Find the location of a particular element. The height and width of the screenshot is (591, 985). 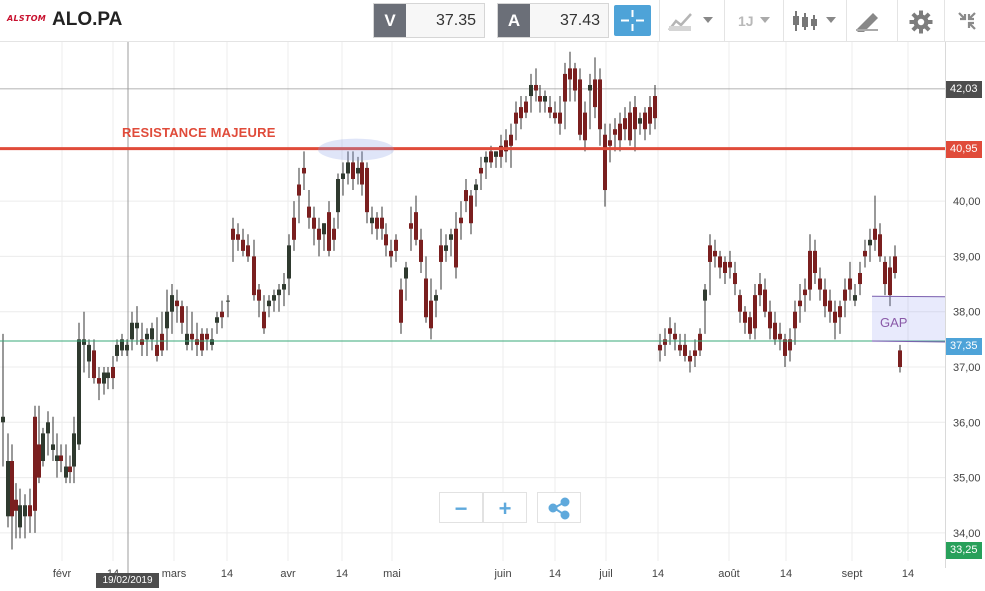

toolbar-divider is located at coordinates (944, 21).